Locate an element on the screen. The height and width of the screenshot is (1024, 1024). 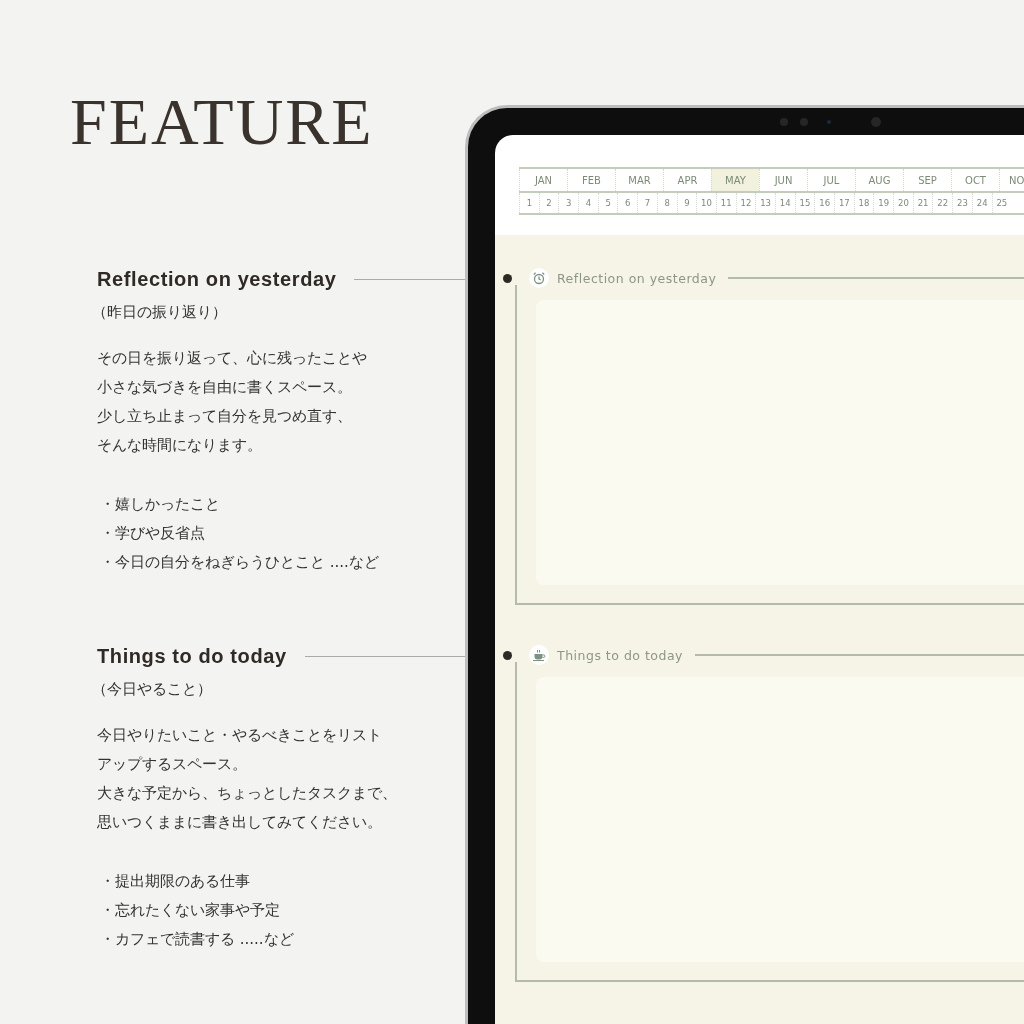
day-cell: 19 is located at coordinates (883, 203).